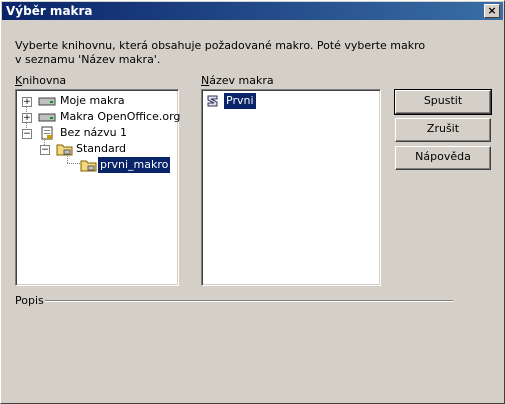 This screenshot has height=404, width=505. I want to click on module-icon, so click(88, 166).